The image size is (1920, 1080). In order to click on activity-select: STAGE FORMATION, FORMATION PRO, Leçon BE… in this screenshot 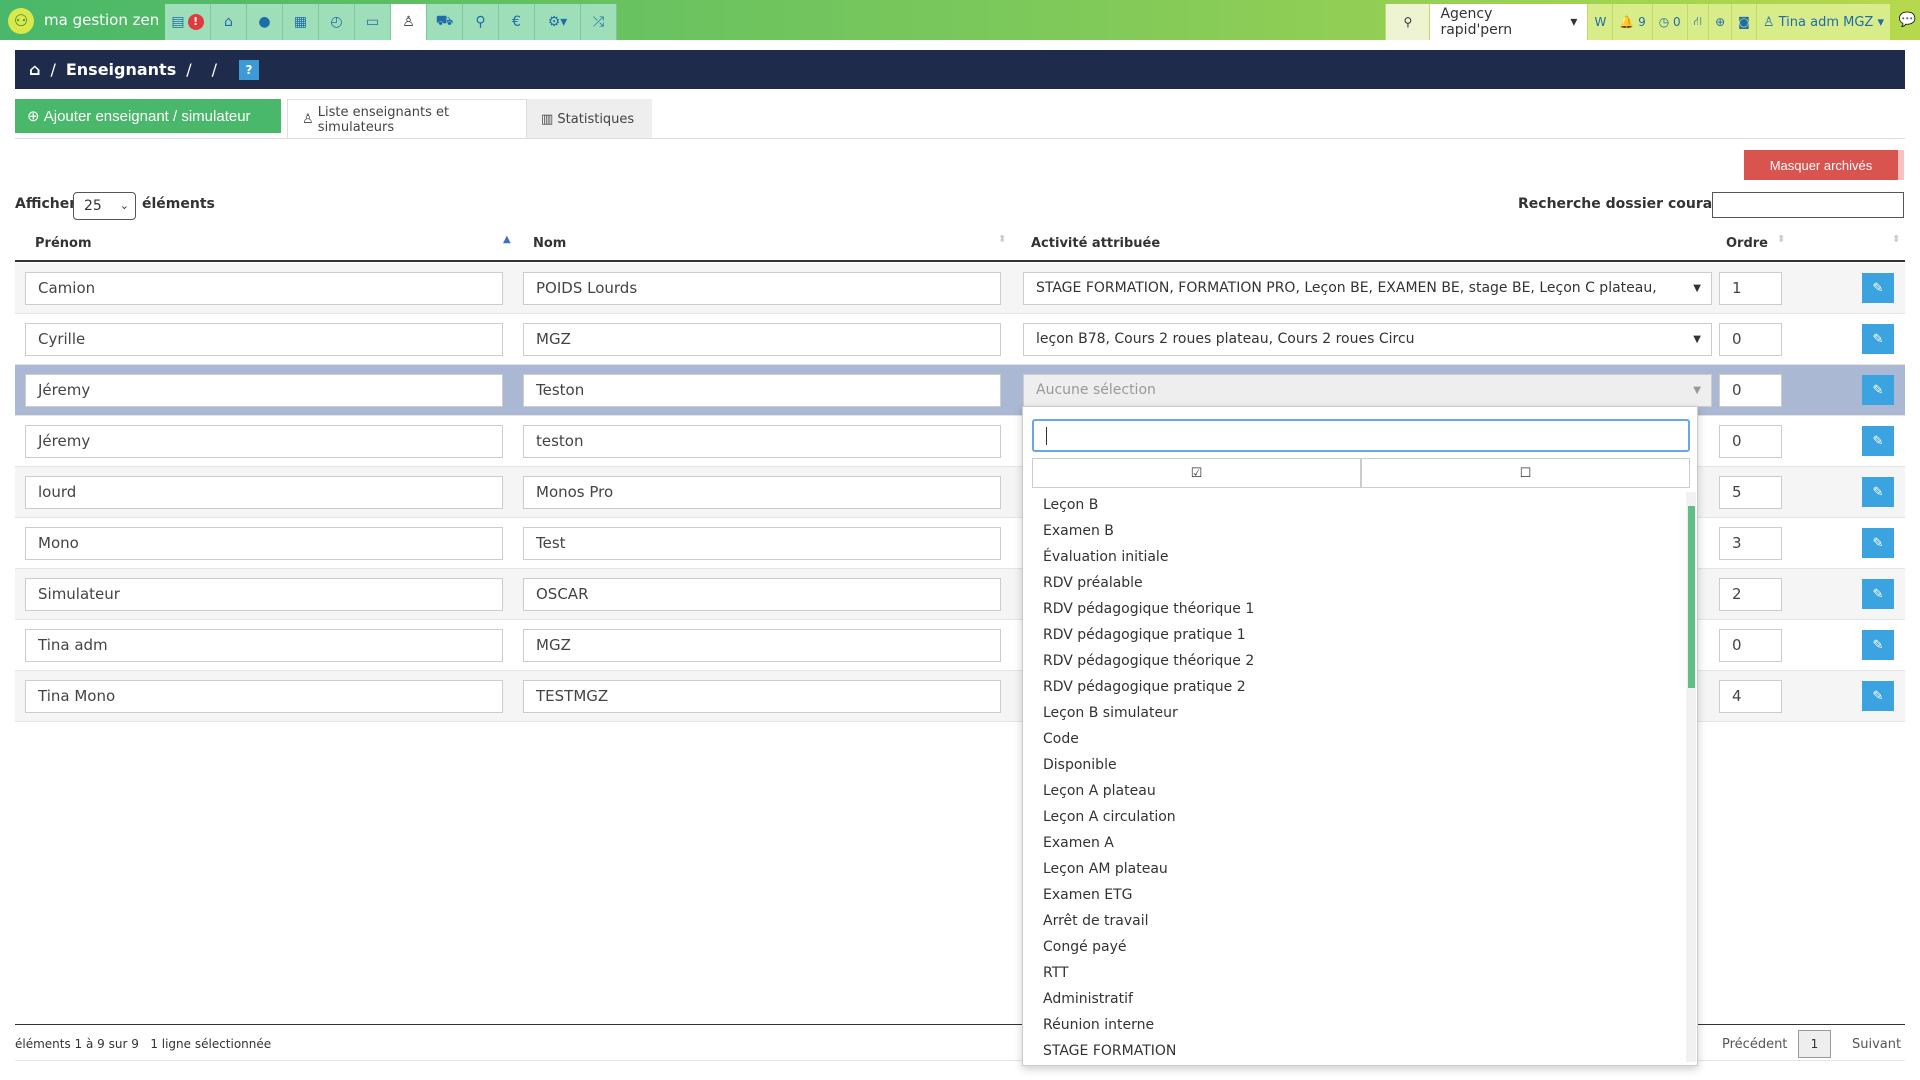, I will do `click(1367, 288)`.